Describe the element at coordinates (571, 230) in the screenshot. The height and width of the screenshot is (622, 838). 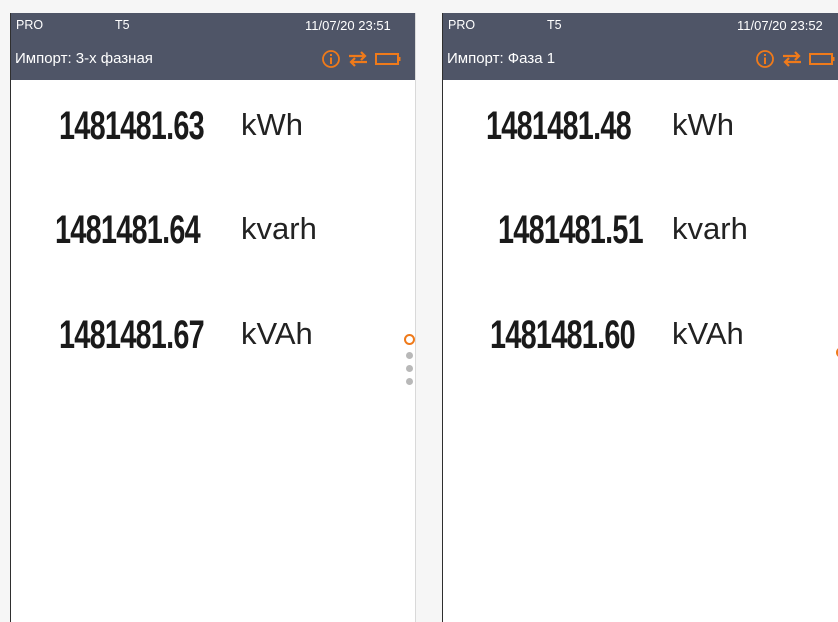
I see `reading-value: 1481481.51` at that location.